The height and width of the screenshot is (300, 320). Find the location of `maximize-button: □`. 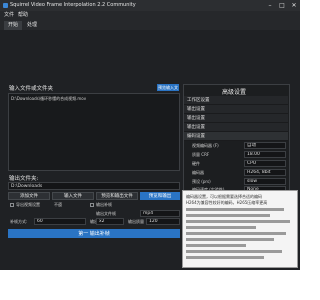

maximize-button: □ is located at coordinates (282, 5).